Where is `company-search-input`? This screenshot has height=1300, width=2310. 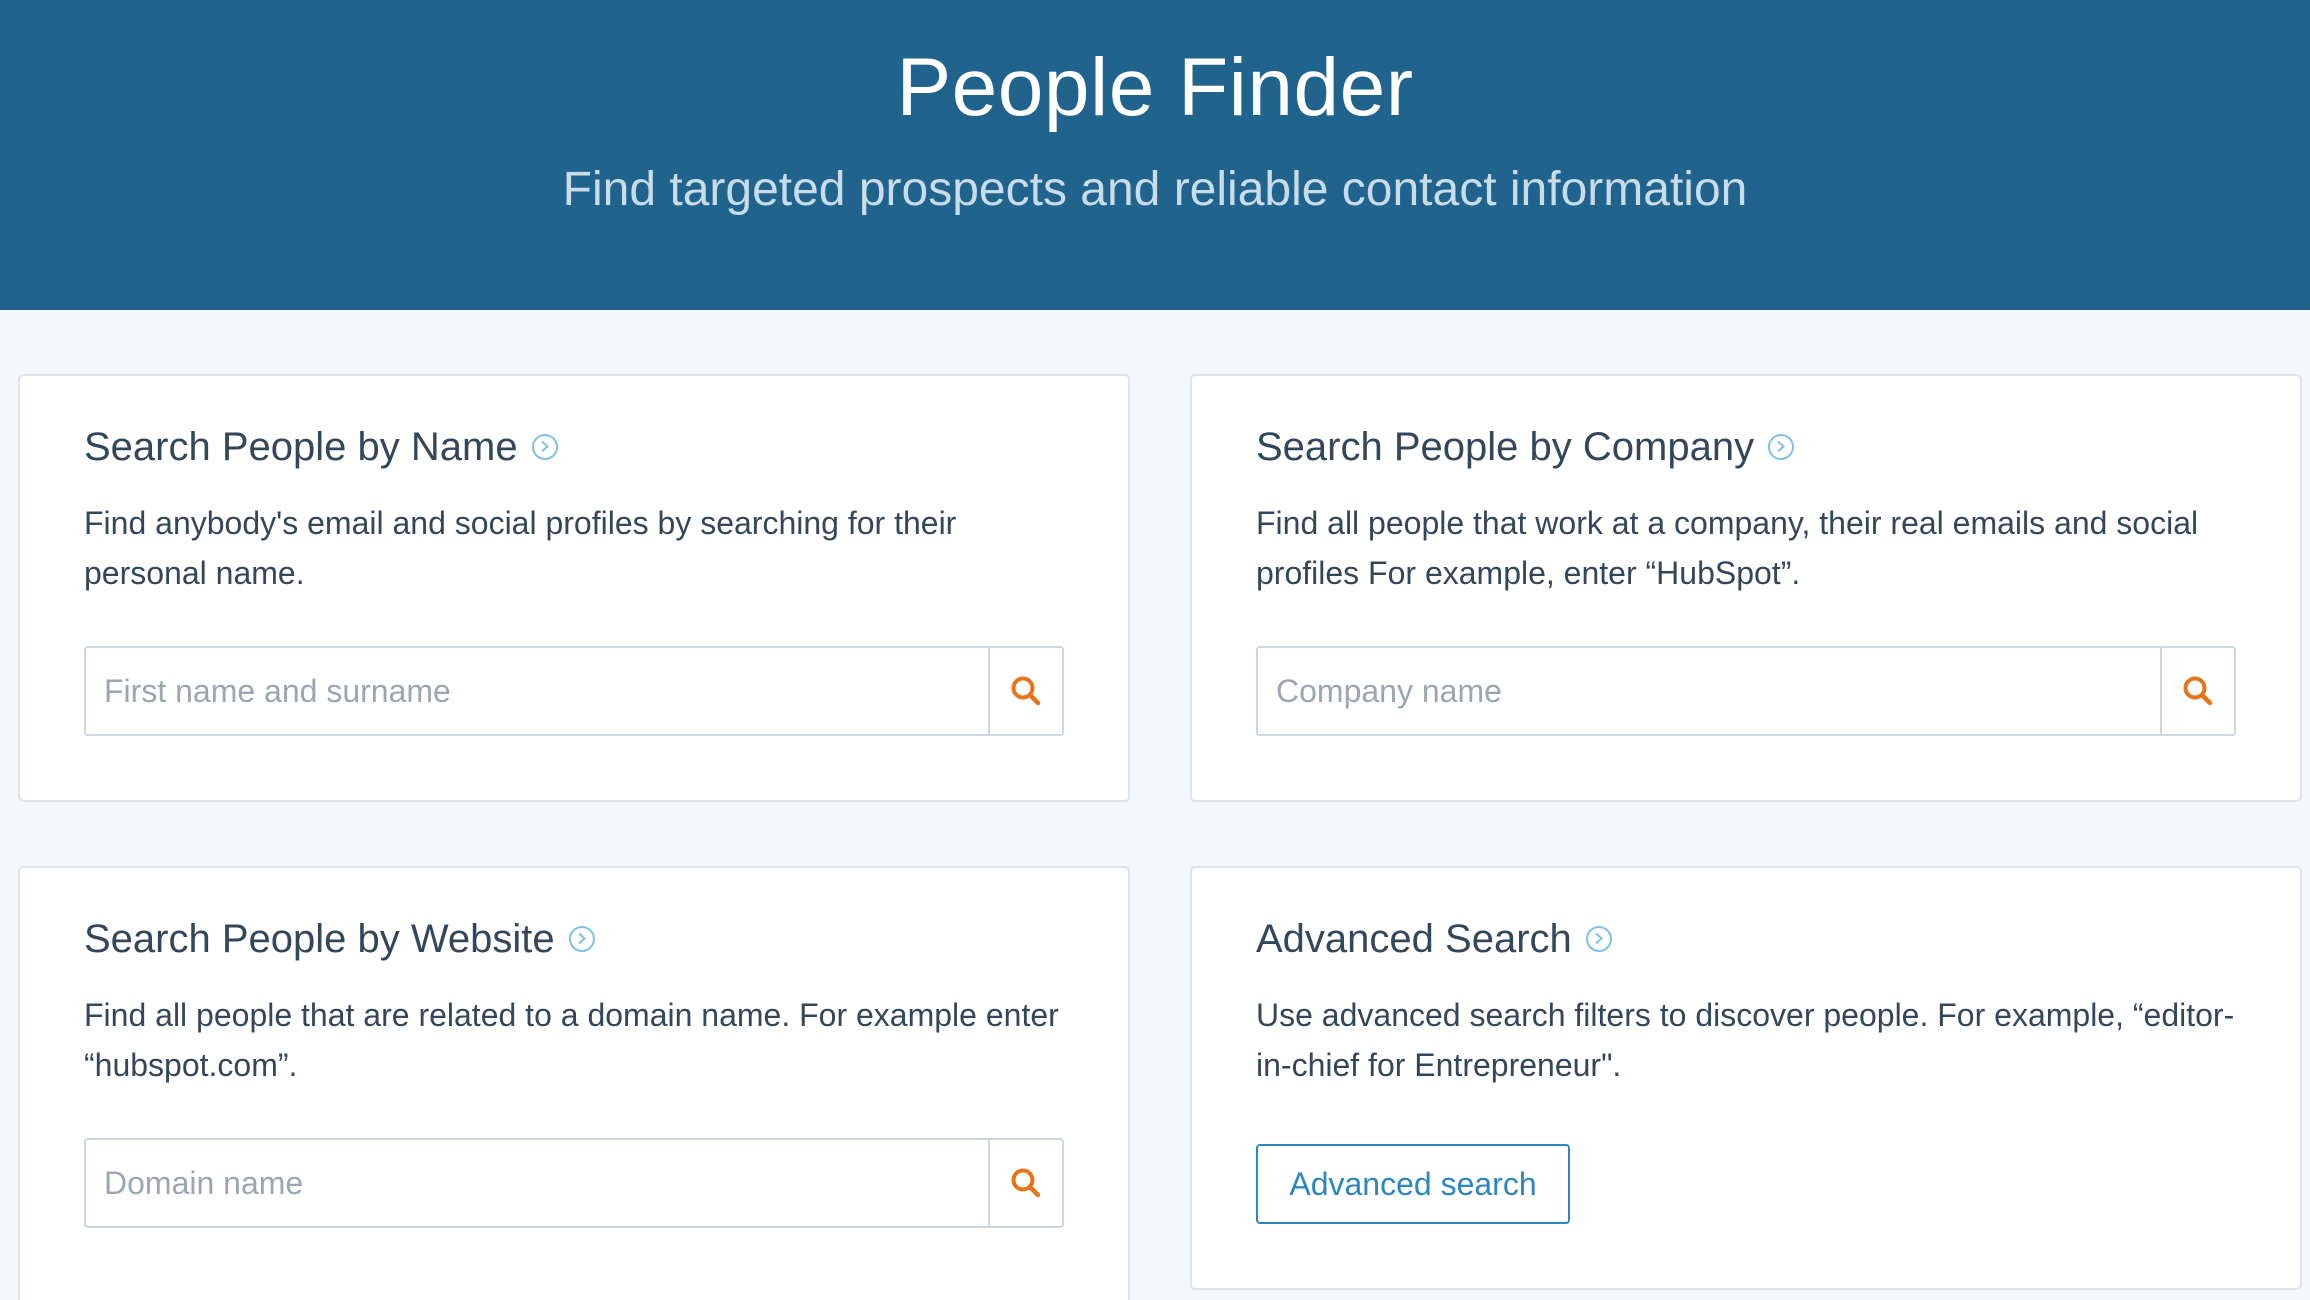
company-search-input is located at coordinates (1709, 691).